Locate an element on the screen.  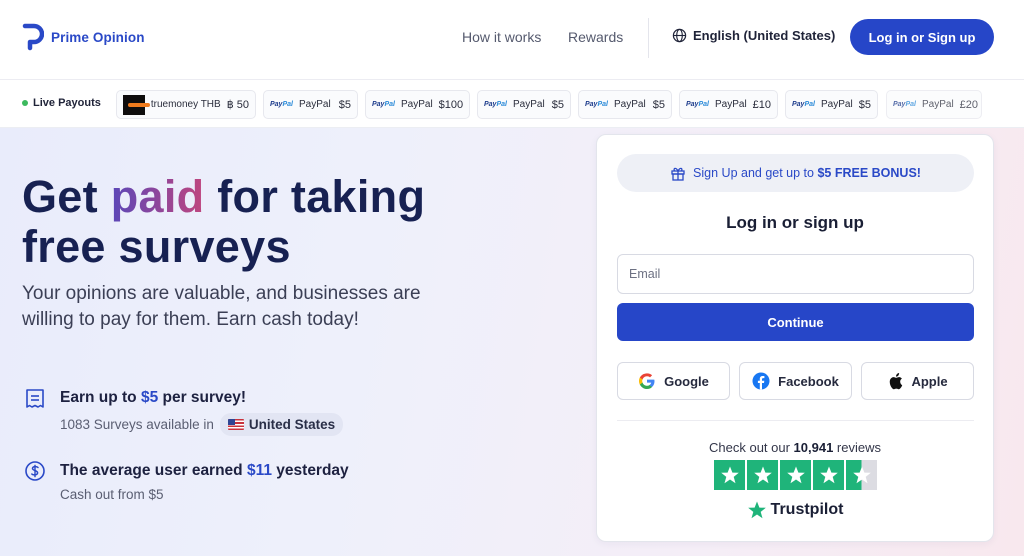
feature-earn-value: $5 is located at coordinates (149, 397).